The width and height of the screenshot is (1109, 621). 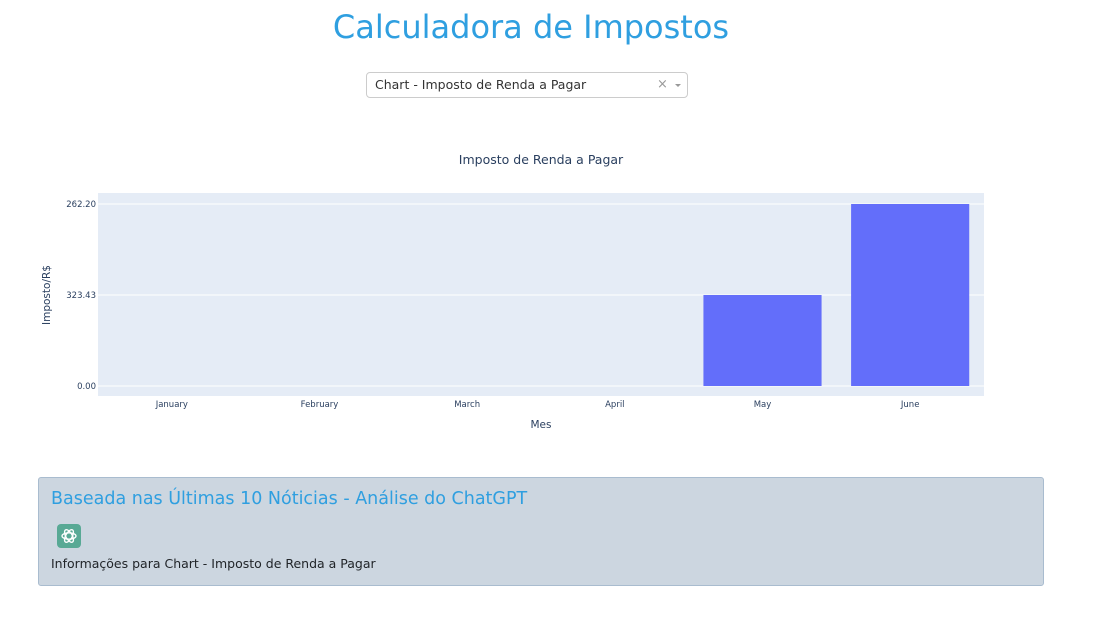 What do you see at coordinates (541, 425) in the screenshot?
I see `x-axis-label: Mes` at bounding box center [541, 425].